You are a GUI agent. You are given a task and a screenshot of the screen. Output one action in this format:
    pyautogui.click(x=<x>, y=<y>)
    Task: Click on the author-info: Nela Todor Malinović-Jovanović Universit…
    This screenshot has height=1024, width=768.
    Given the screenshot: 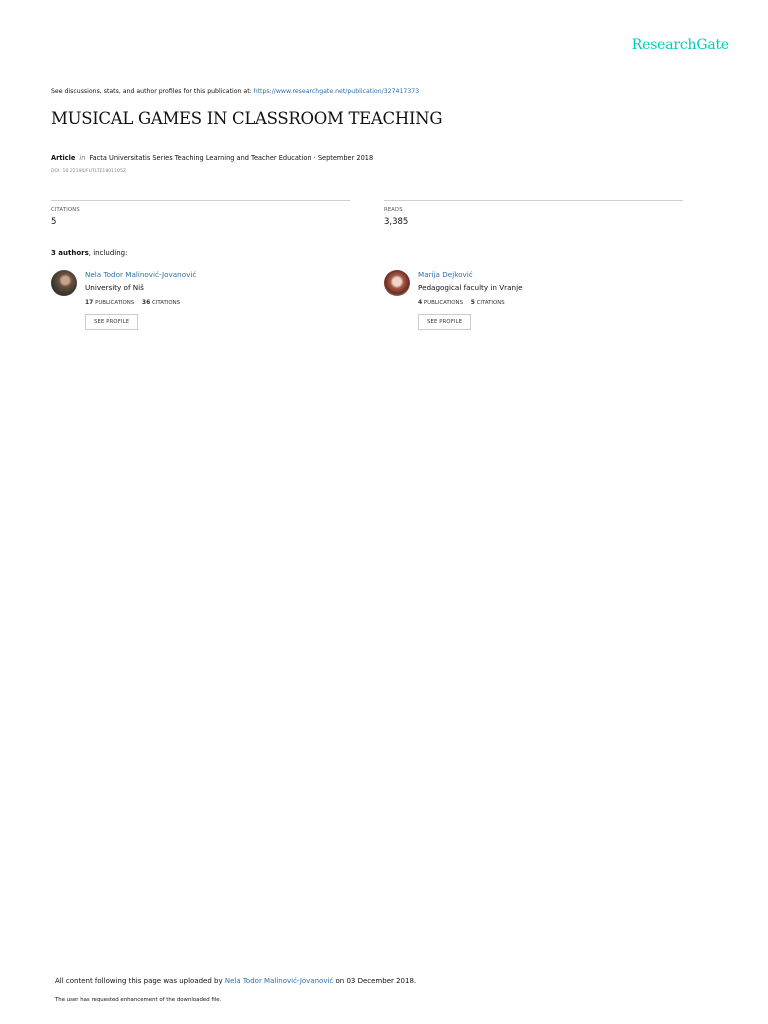 What is the action you would take?
    pyautogui.click(x=140, y=300)
    